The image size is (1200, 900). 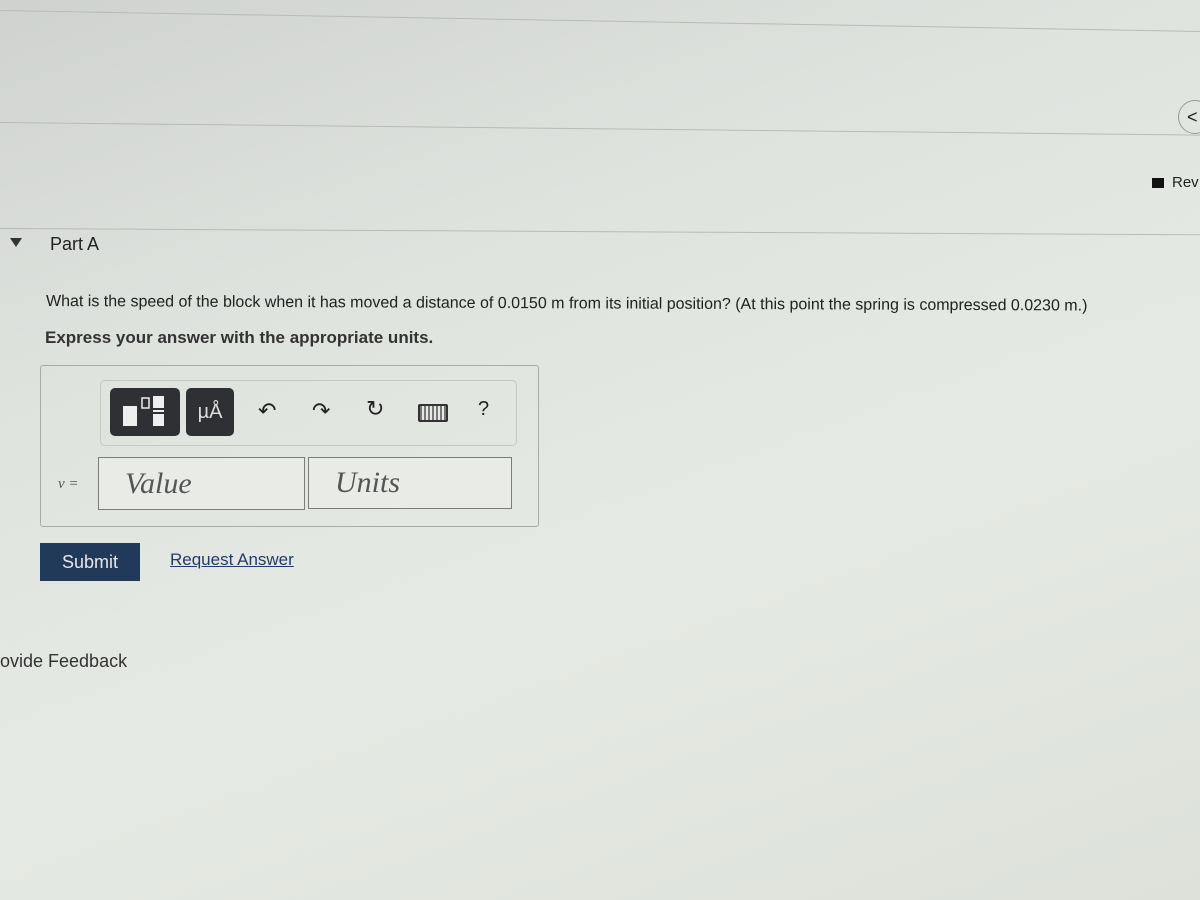 I want to click on part-toggle, so click(x=16, y=242).